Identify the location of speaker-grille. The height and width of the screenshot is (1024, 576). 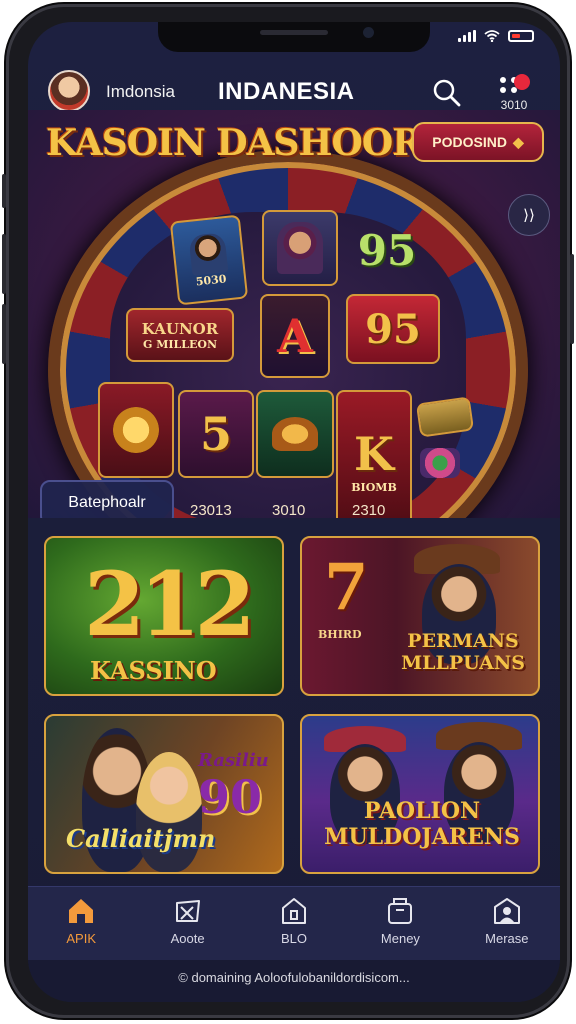
(294, 32).